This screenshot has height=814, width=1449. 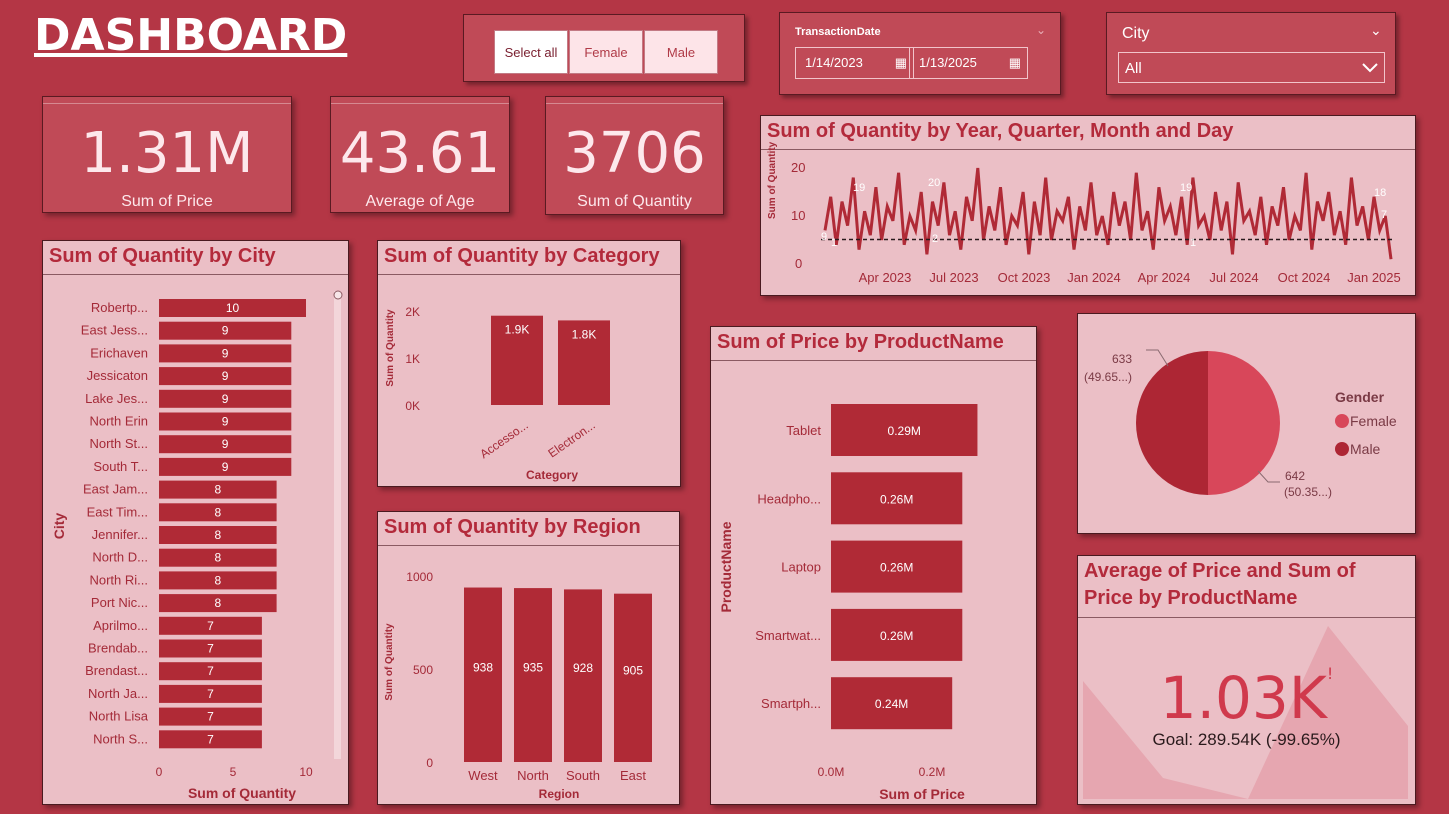 I want to click on axis-label-x: Region, so click(x=559, y=794).